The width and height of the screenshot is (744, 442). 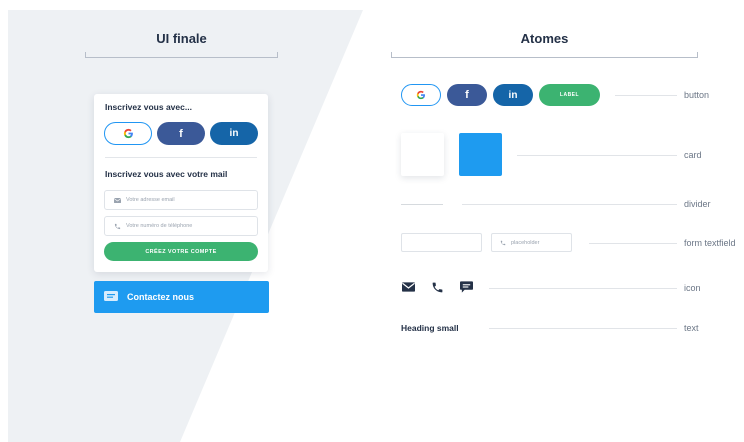 What do you see at coordinates (181, 251) in the screenshot?
I see `create-account-button: CRÉEZ VOTRE COMPTE` at bounding box center [181, 251].